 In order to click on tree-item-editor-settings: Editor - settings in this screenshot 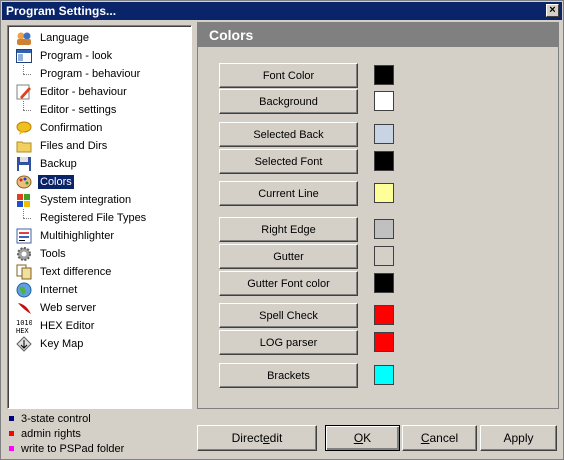, I will do `click(101, 110)`.